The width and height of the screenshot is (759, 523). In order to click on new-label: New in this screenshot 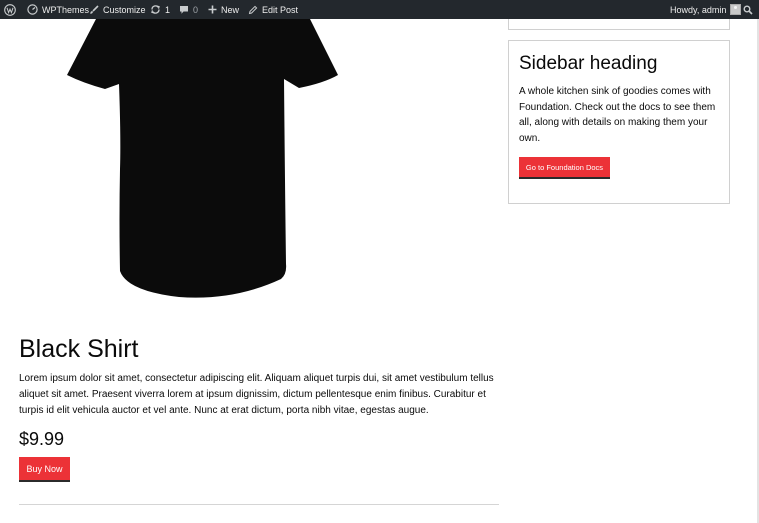, I will do `click(230, 9)`.